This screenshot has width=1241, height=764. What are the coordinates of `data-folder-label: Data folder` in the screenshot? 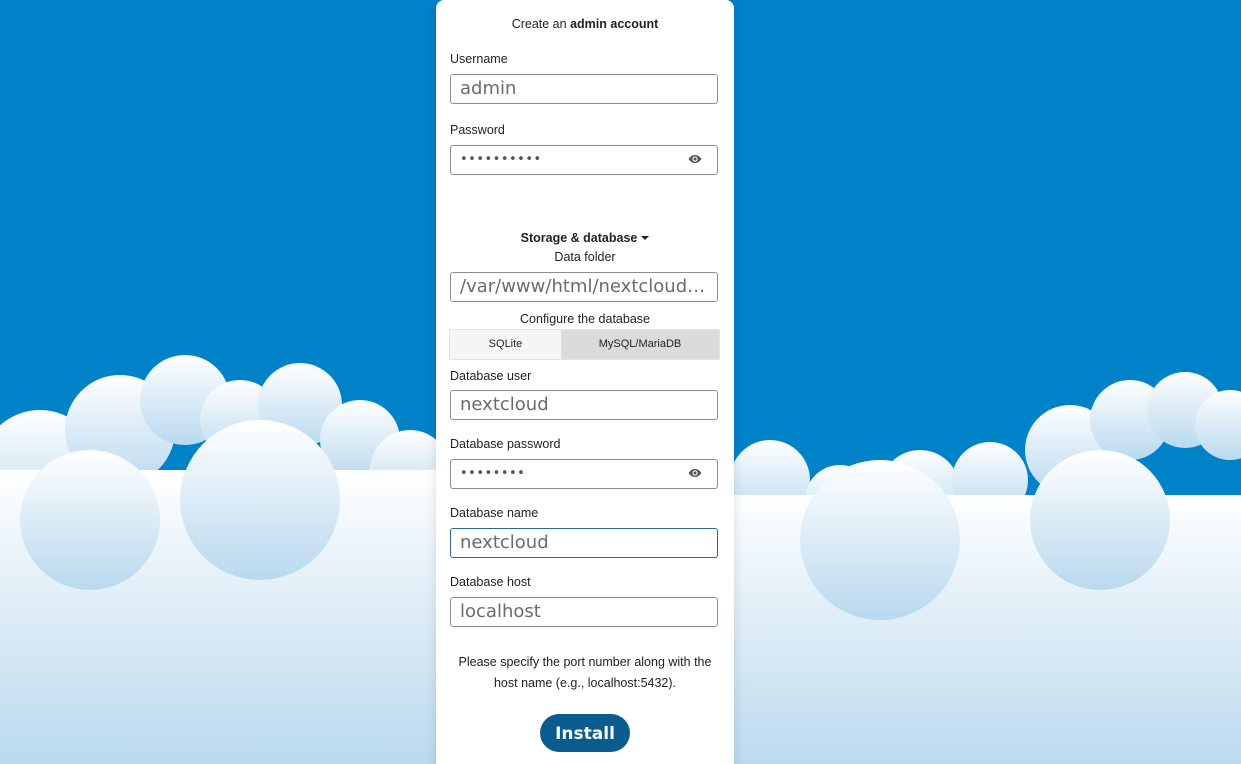 It's located at (585, 257).